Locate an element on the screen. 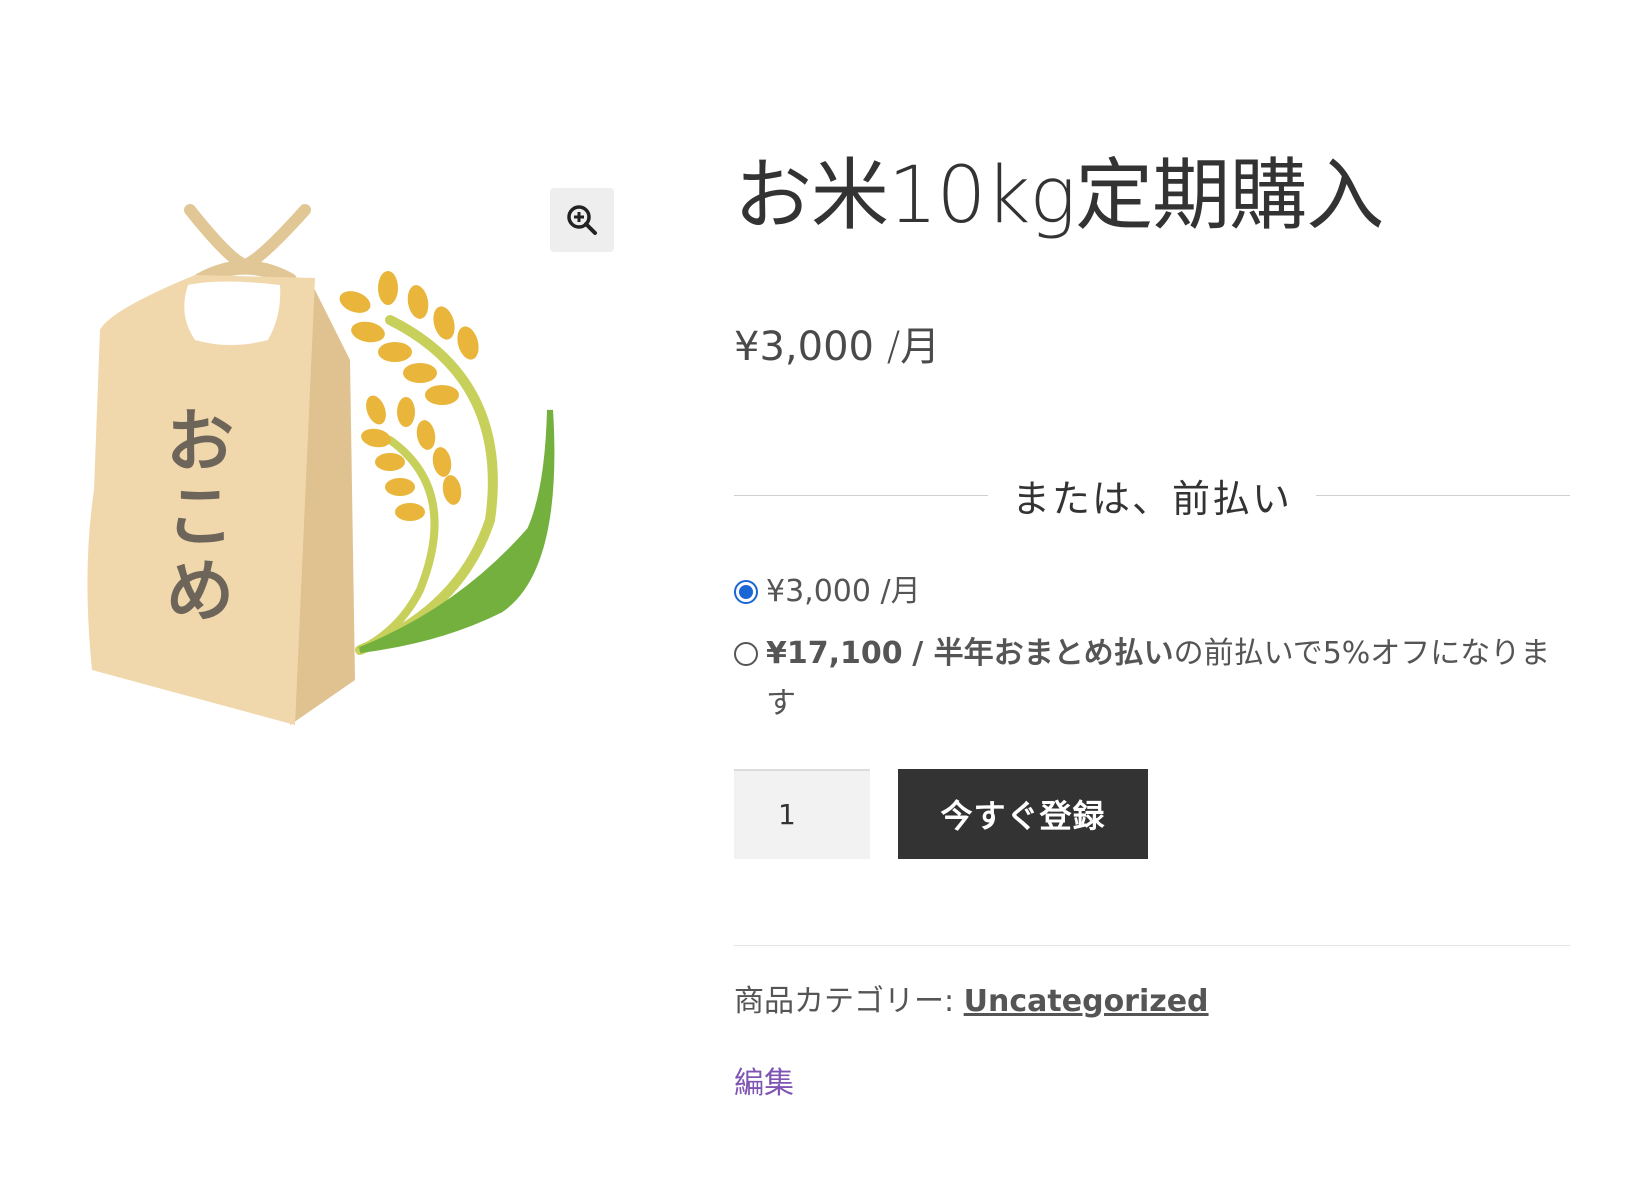 Image resolution: width=1626 pixels, height=1182 pixels. option-monthly-period: /月 is located at coordinates (900, 591).